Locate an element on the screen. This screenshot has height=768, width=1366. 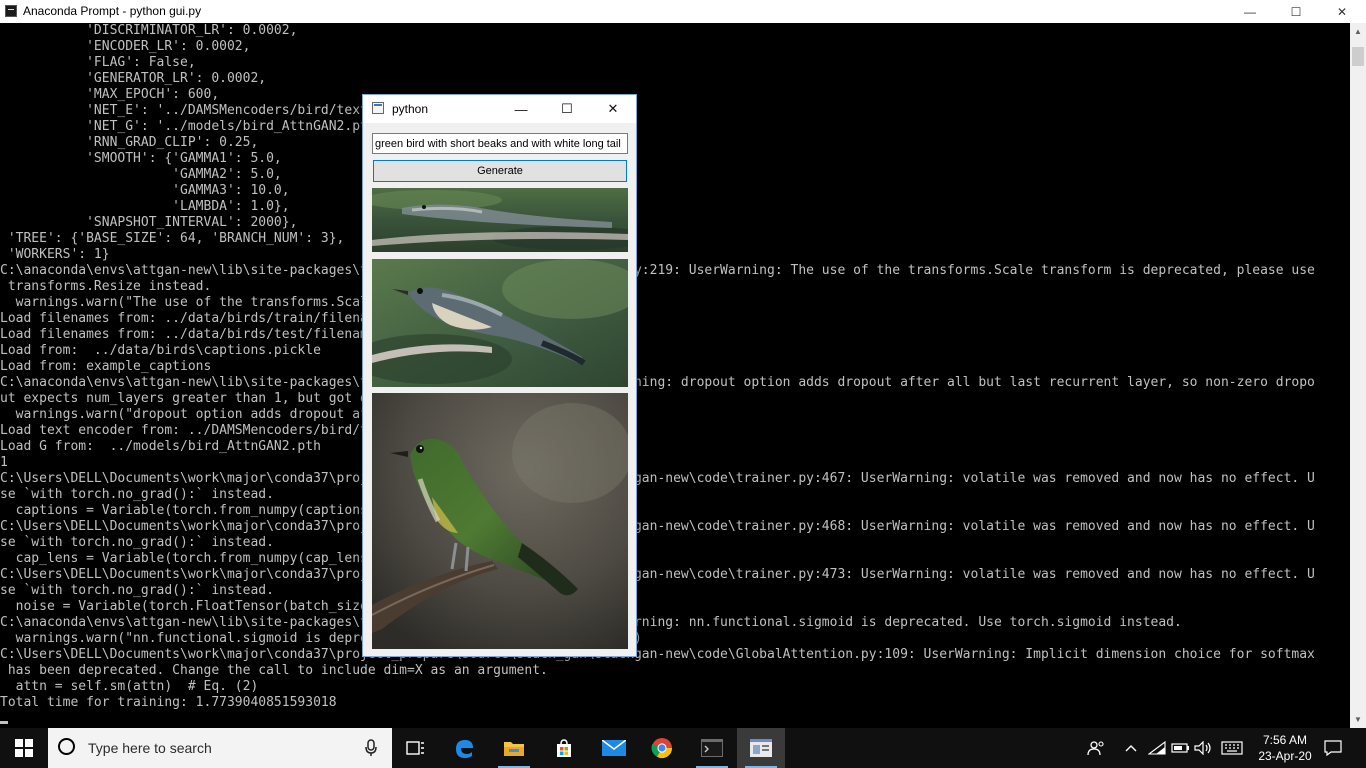
scroll-down-arrow-icon: ▼ is located at coordinates (1358, 719).